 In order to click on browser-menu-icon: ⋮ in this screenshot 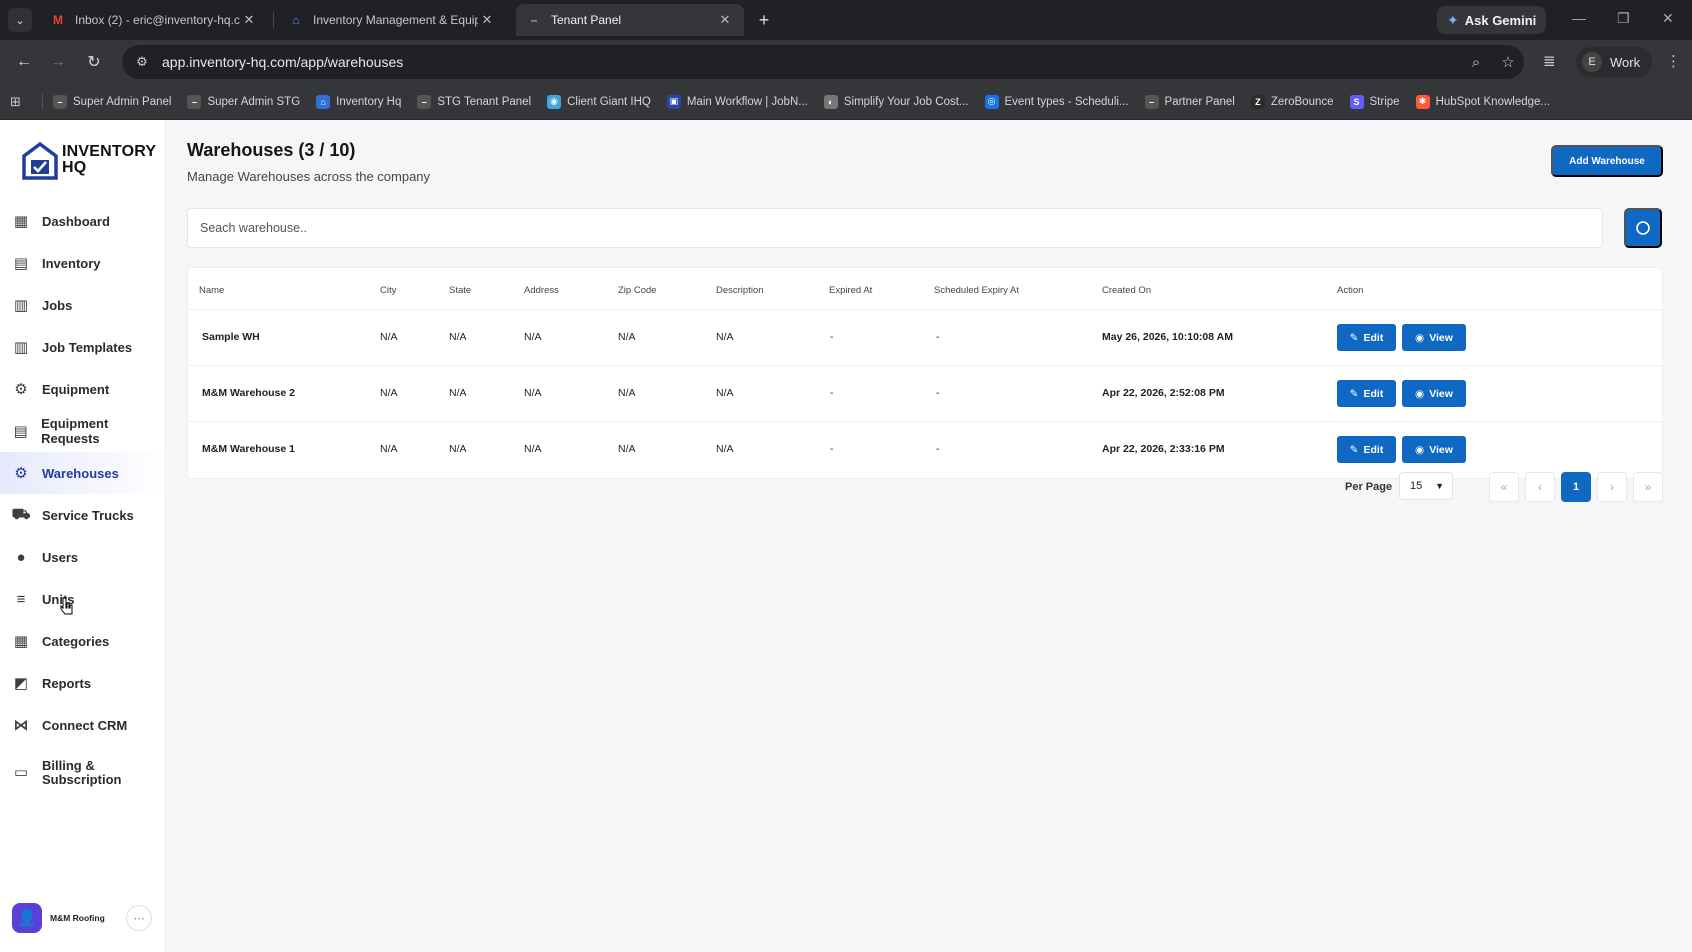, I will do `click(1673, 61)`.